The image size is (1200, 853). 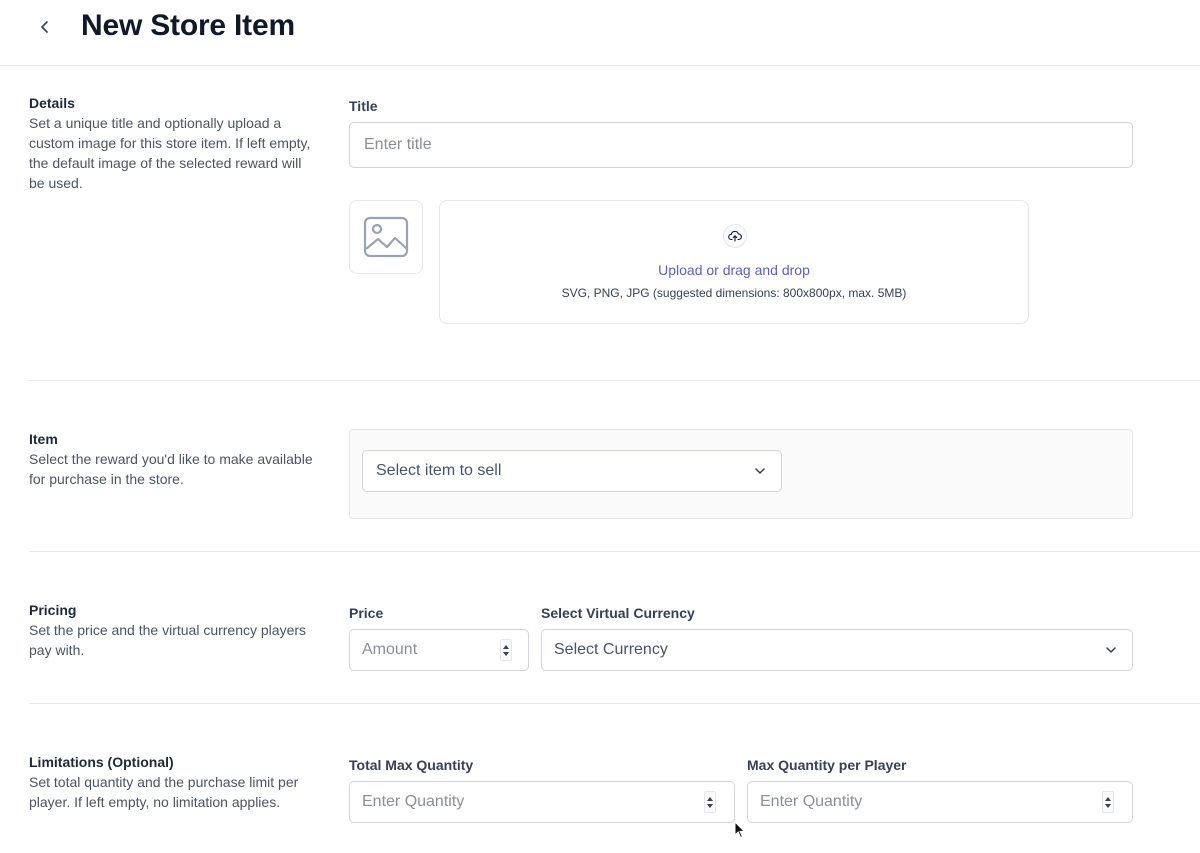 I want to click on total-quantity-stepper, so click(x=710, y=802).